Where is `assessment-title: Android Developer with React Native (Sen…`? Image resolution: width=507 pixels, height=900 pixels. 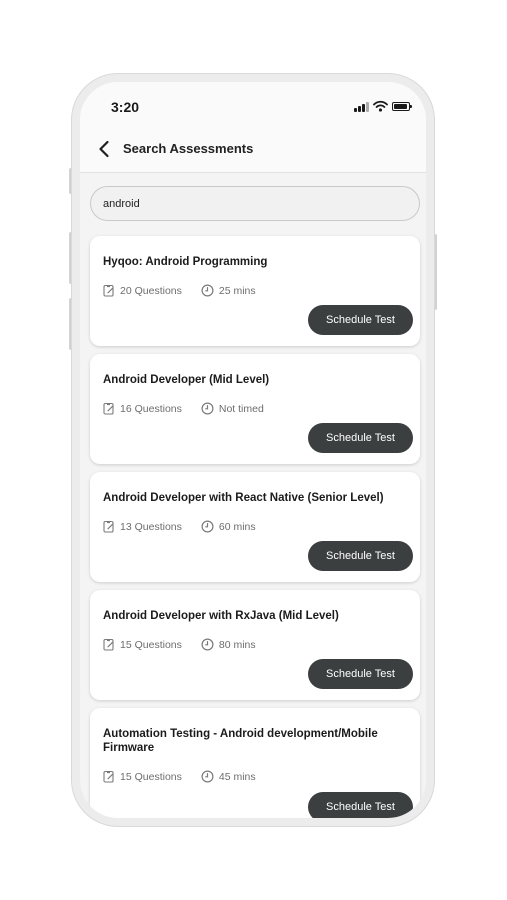
assessment-title: Android Developer with React Native (Sen… is located at coordinates (243, 498).